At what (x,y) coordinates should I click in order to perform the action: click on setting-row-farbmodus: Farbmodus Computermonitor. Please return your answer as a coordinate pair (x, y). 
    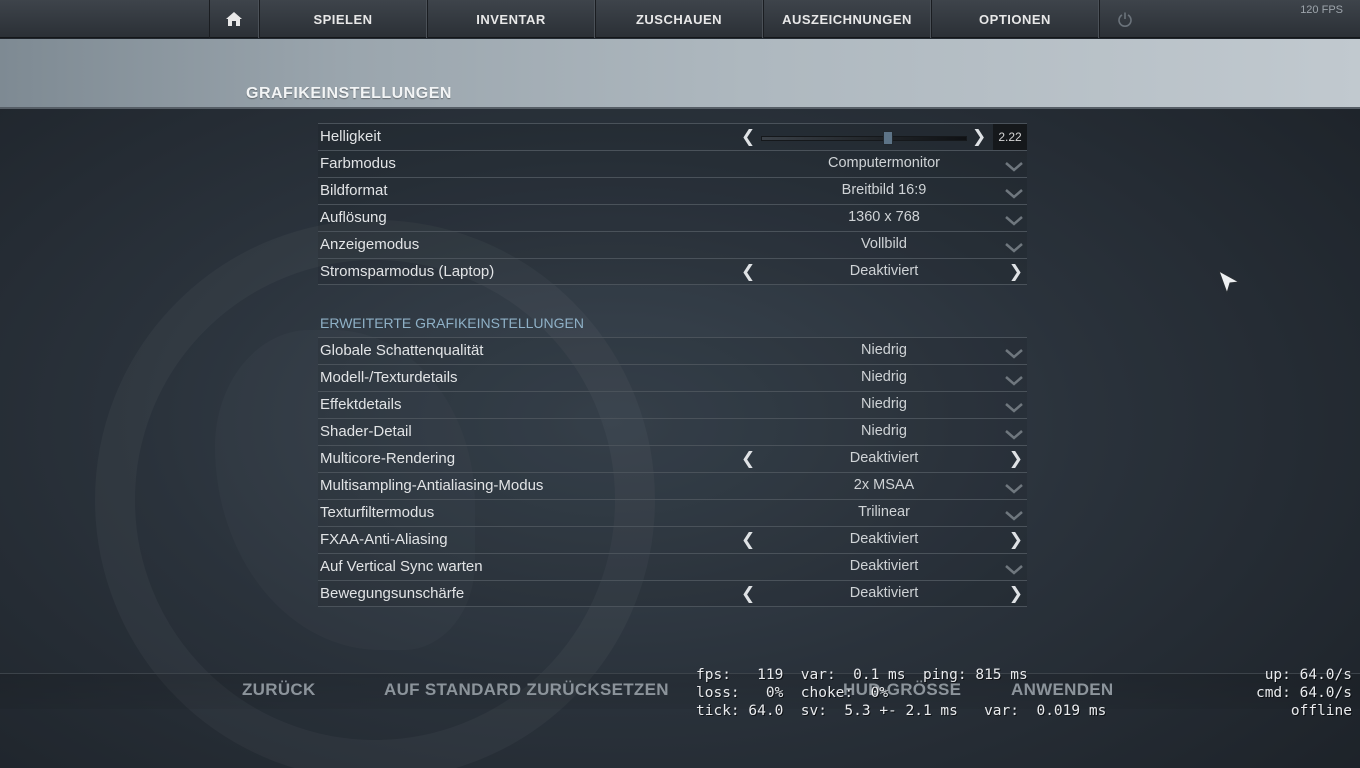
    Looking at the image, I should click on (672, 163).